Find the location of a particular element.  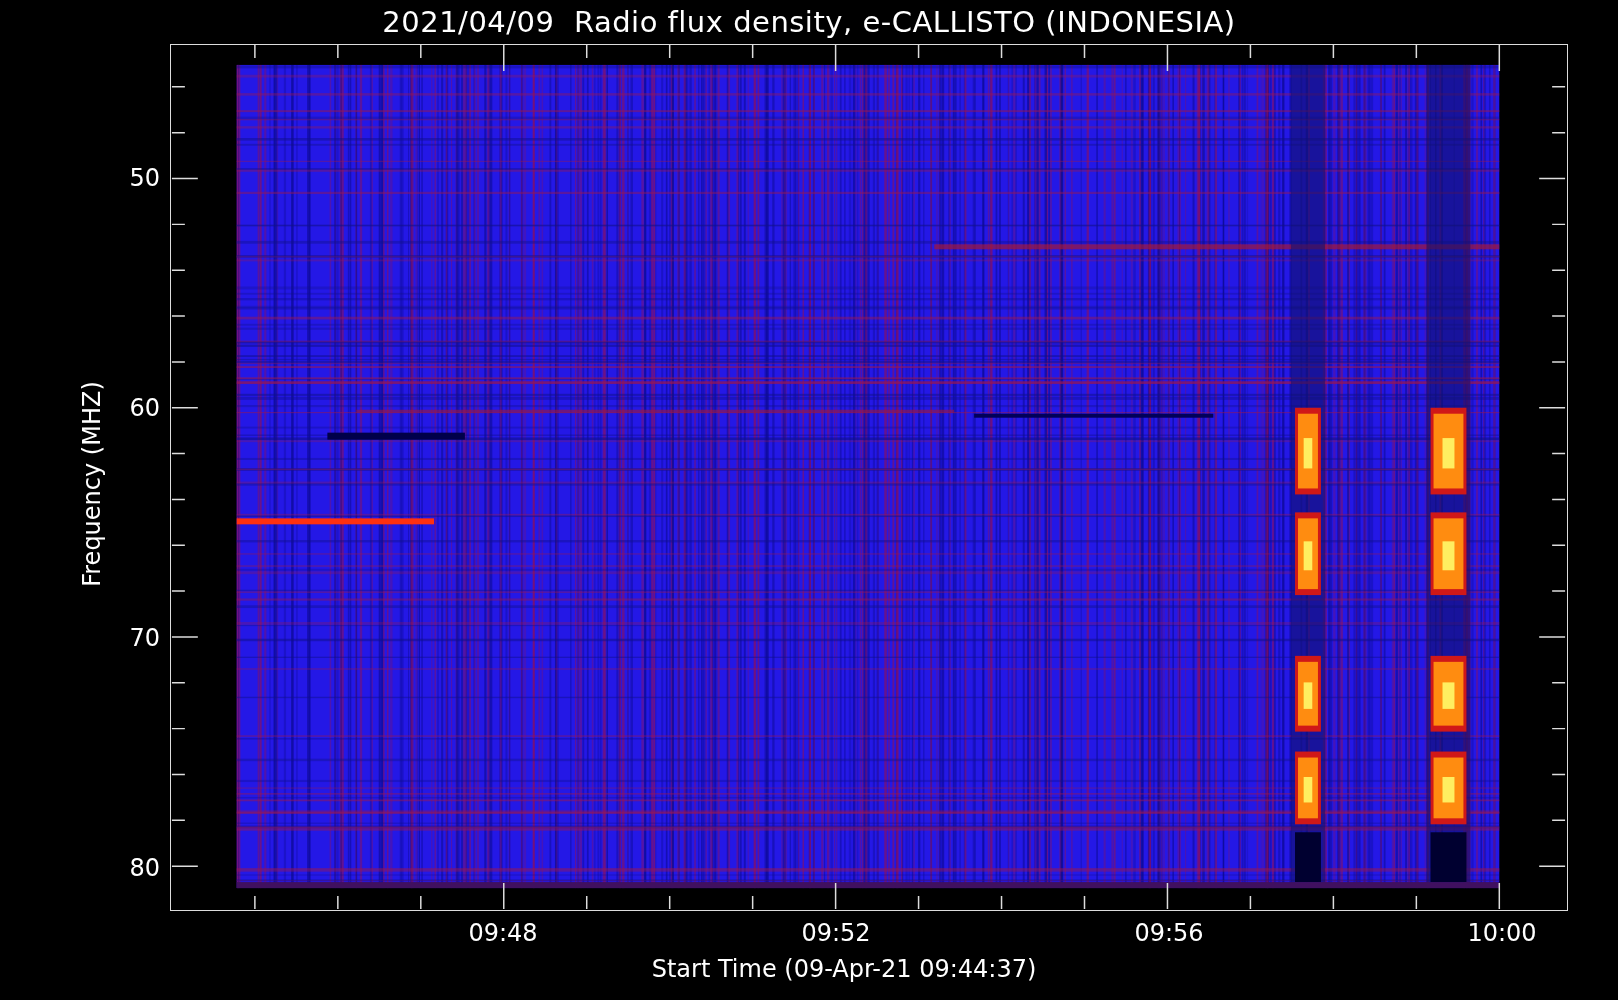

y-tick-label: 70 is located at coordinates (144, 638).